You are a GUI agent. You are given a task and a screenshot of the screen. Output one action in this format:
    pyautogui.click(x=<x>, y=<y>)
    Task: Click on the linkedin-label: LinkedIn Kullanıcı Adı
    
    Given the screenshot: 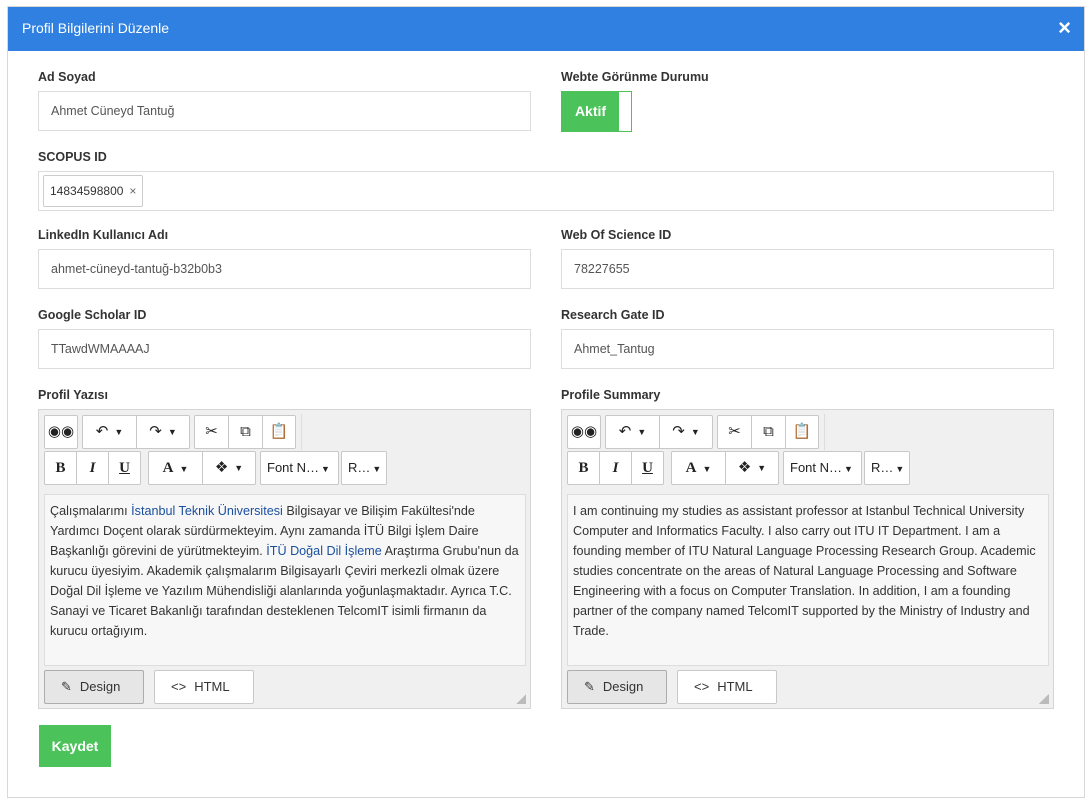 What is the action you would take?
    pyautogui.click(x=103, y=235)
    